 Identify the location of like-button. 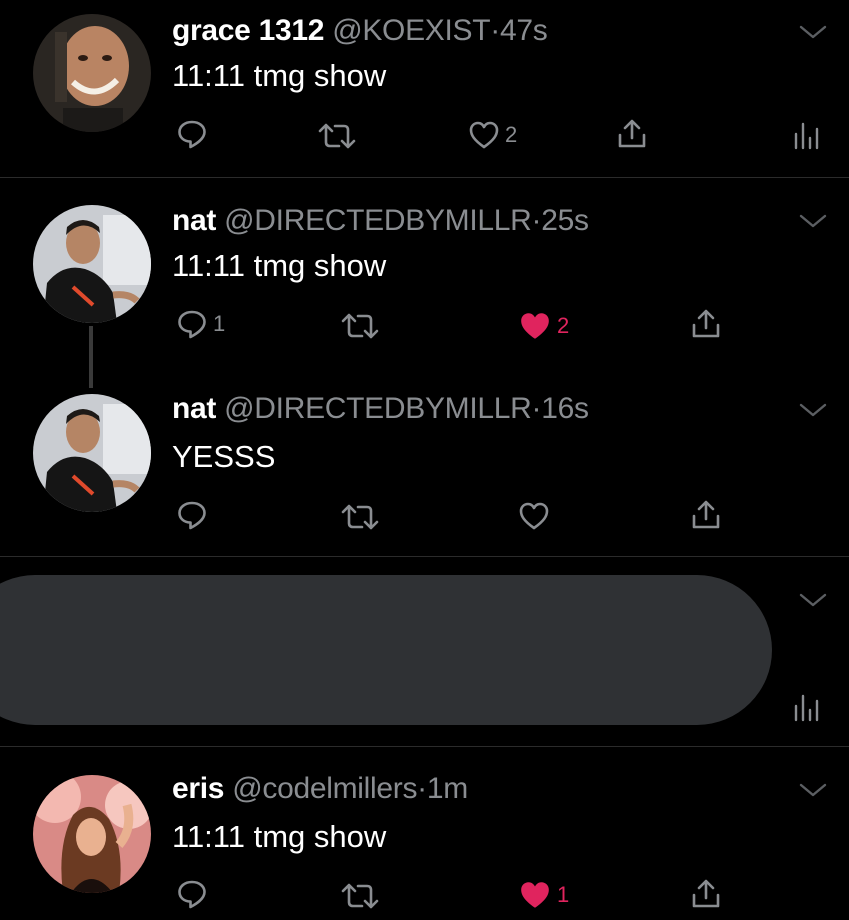
(534, 516).